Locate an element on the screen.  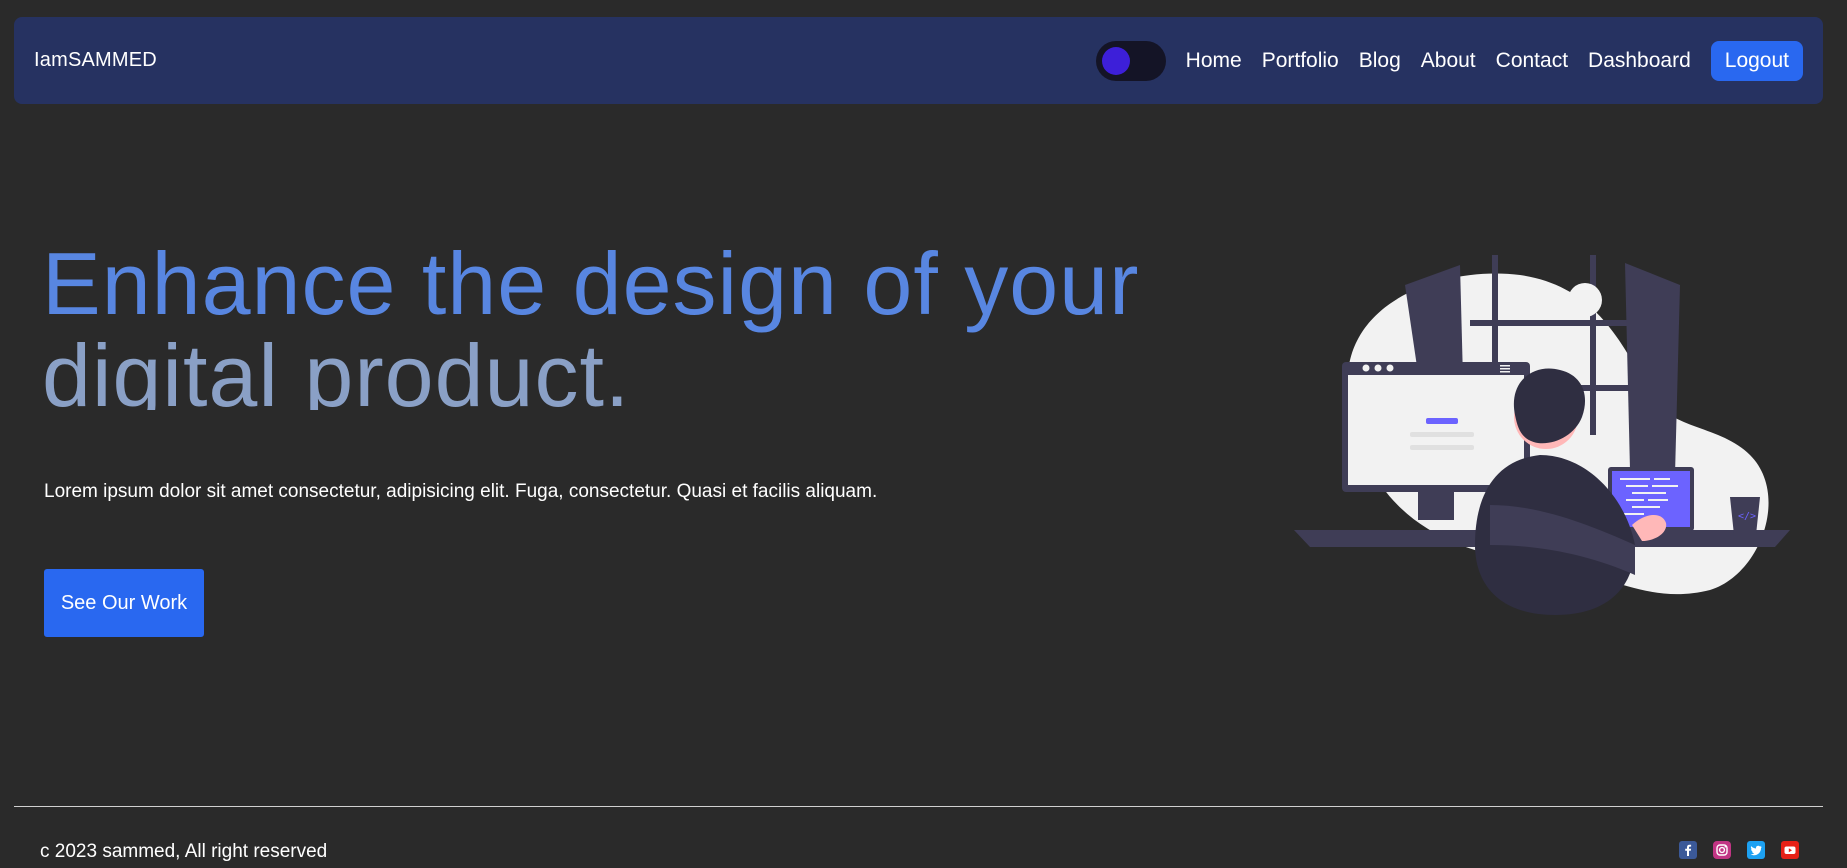
twitter-icon is located at coordinates (1756, 850).